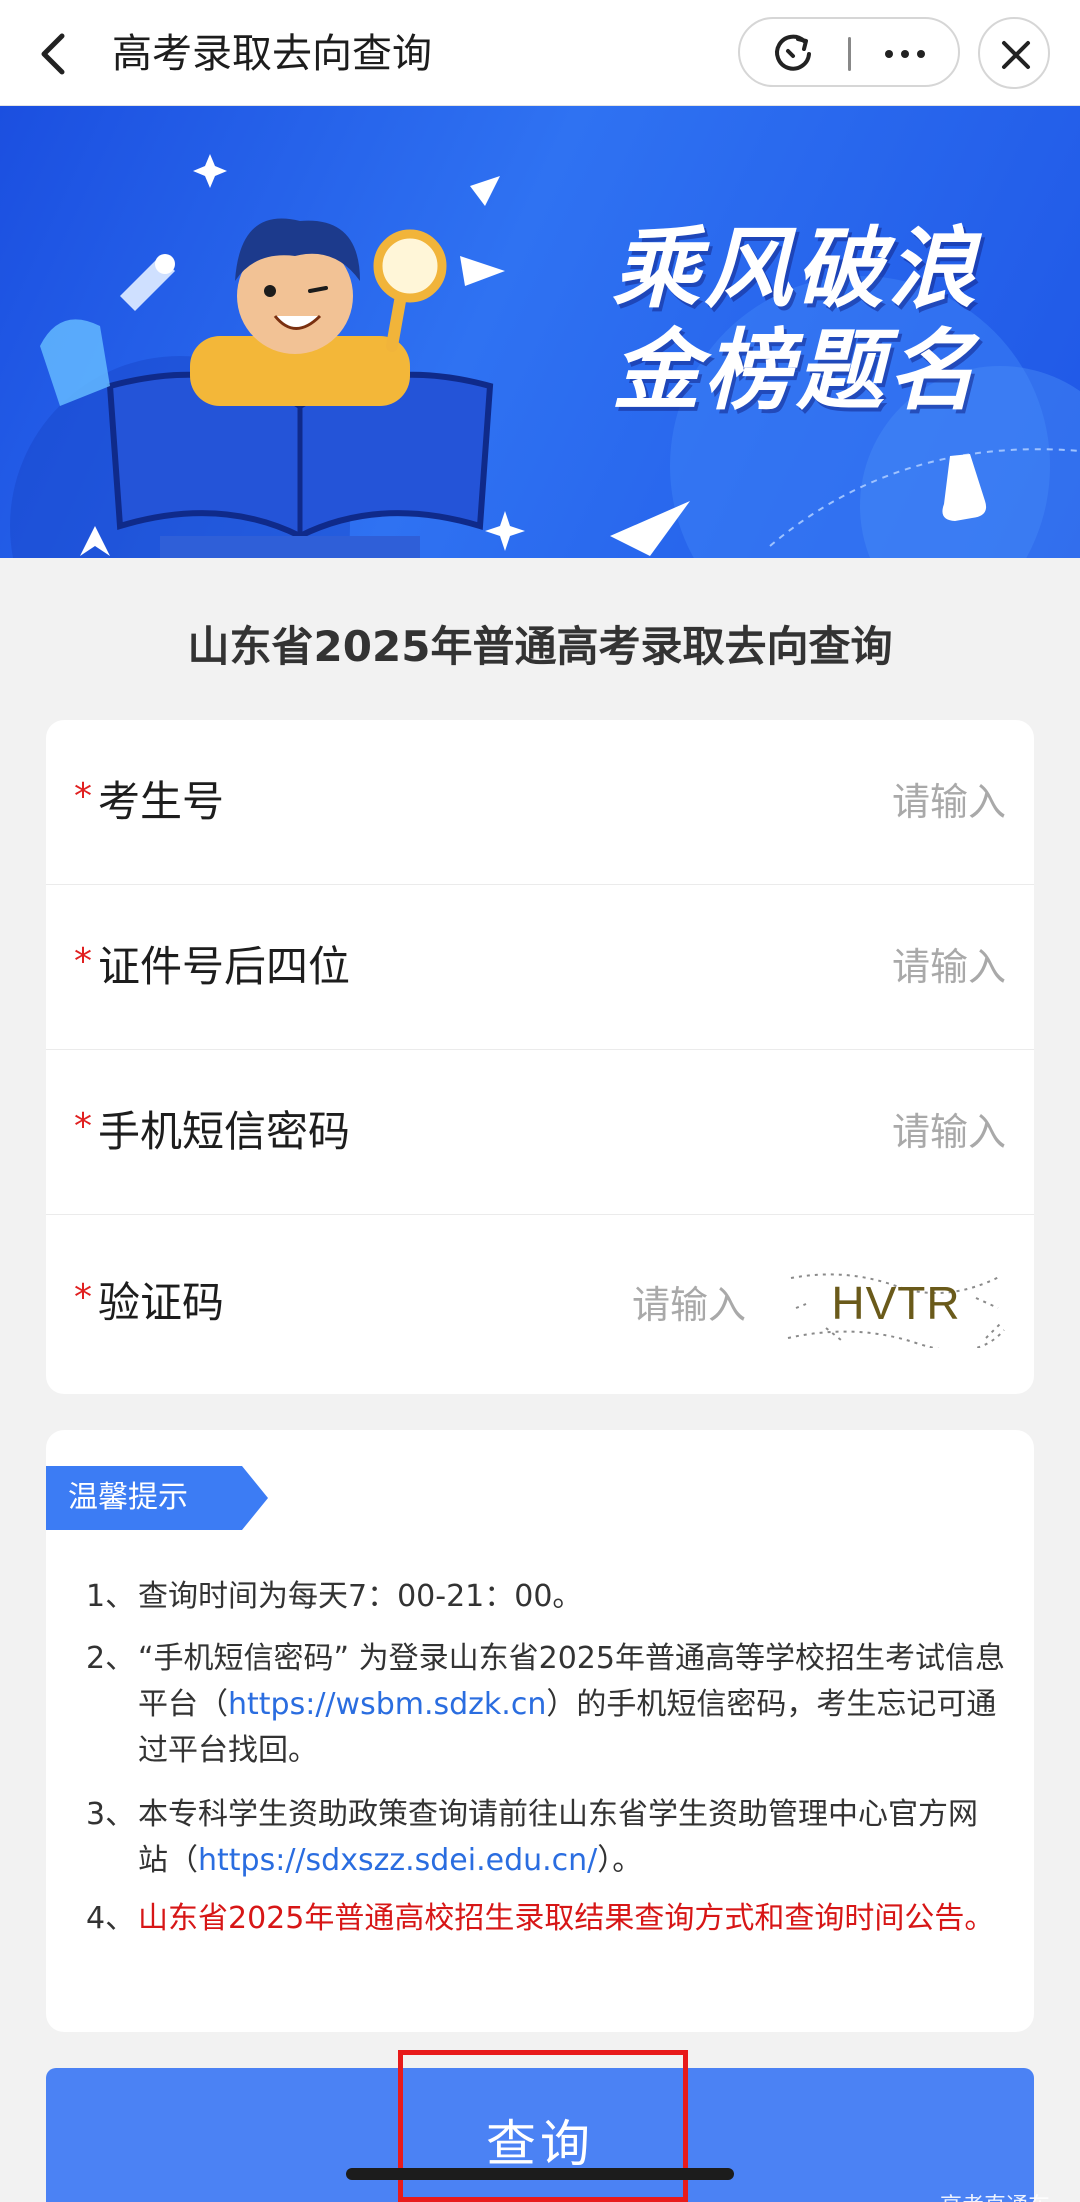 Image resolution: width=1080 pixels, height=2202 pixels. Describe the element at coordinates (161, 801) in the screenshot. I see `exam-number-label: 考生号` at that location.